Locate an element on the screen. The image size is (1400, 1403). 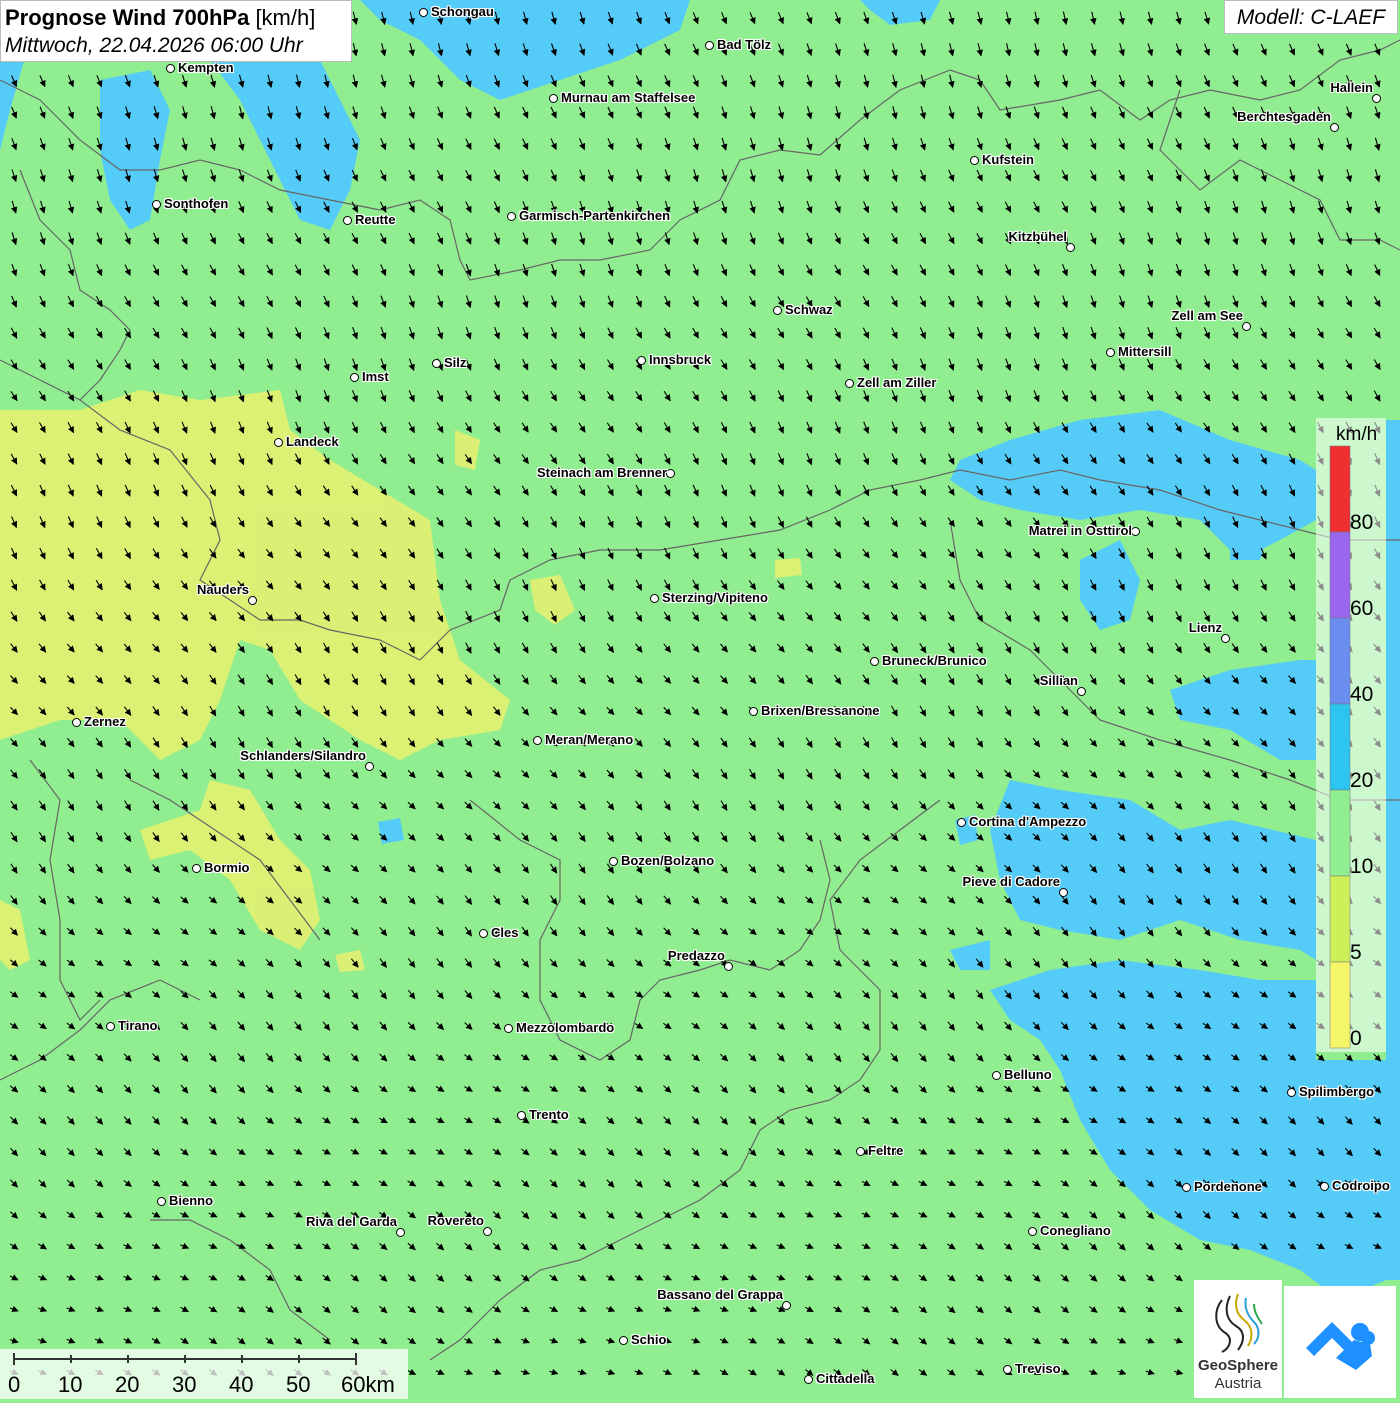
city-label: Innsbruck is located at coordinates (680, 359).